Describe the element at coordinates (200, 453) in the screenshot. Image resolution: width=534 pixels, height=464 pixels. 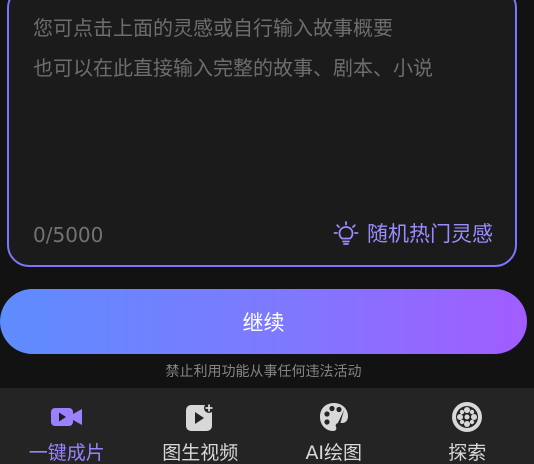
I see `tab-image-to-video-label: 图生视频` at that location.